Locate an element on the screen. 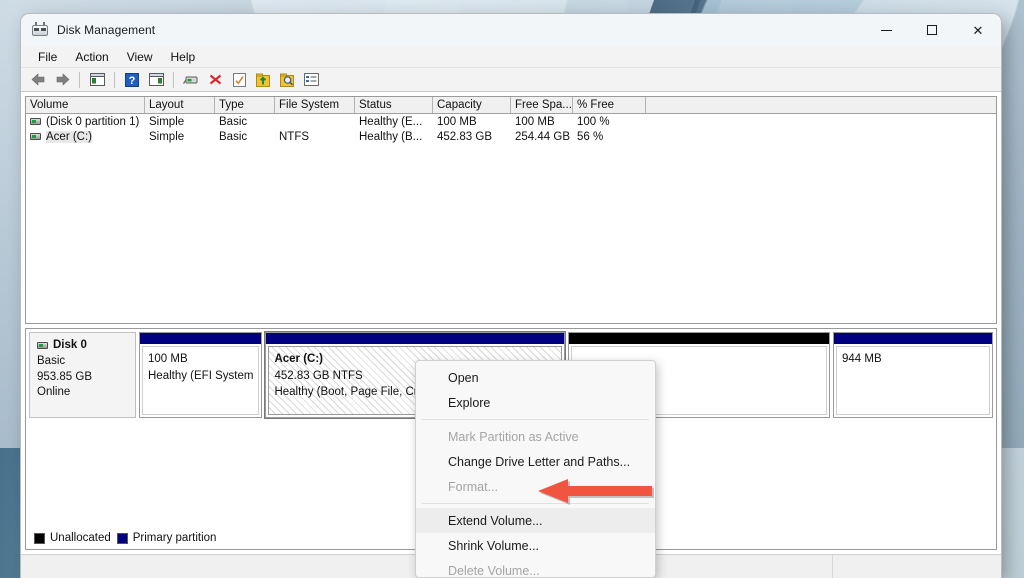 Image resolution: width=1024 pixels, height=578 pixels. title-bar: Disk Management ✕ is located at coordinates (511, 30).